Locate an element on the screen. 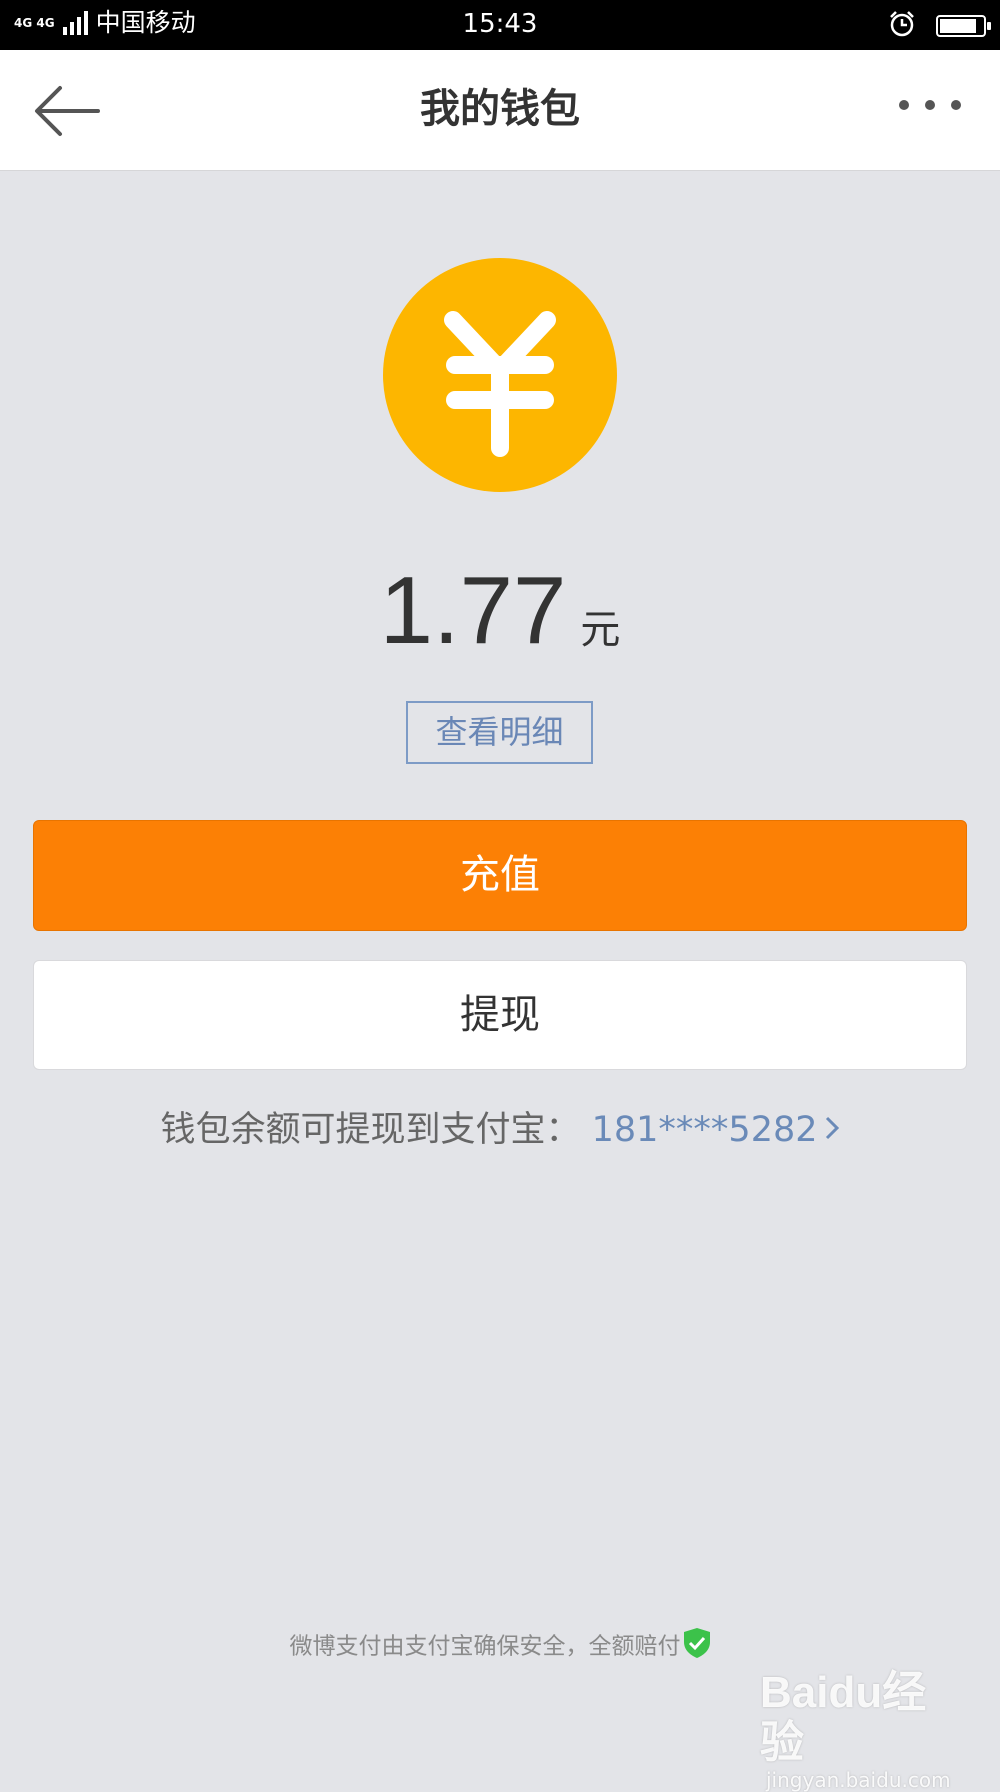  alarm-icon is located at coordinates (902, 26).